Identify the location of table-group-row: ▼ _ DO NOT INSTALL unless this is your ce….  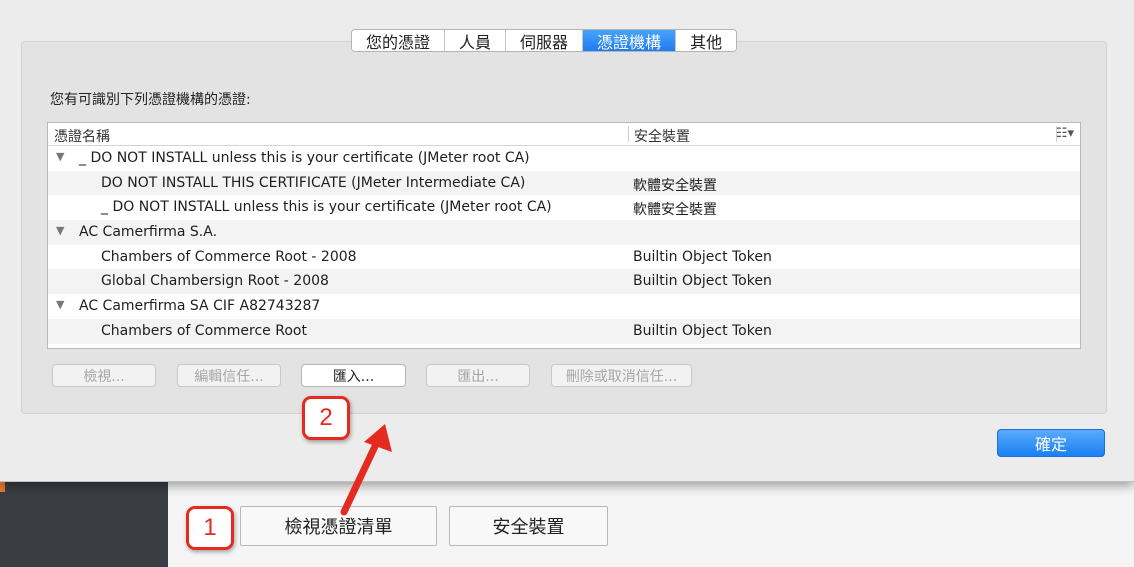
(564, 158).